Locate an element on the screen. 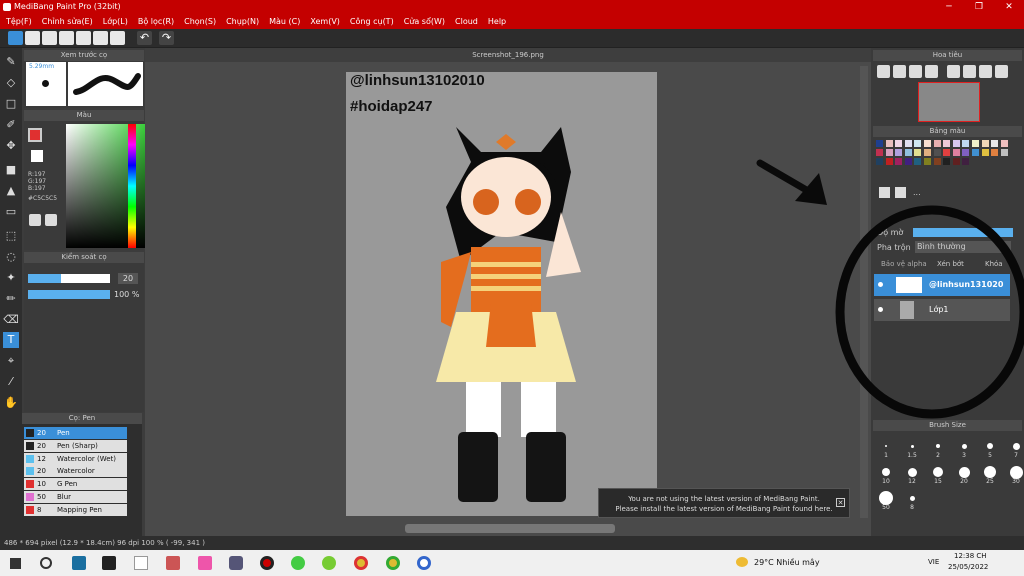 Image resolution: width=1024 pixels, height=576 pixels. brush-list-item: 8 Mapping Pen is located at coordinates (75, 509).